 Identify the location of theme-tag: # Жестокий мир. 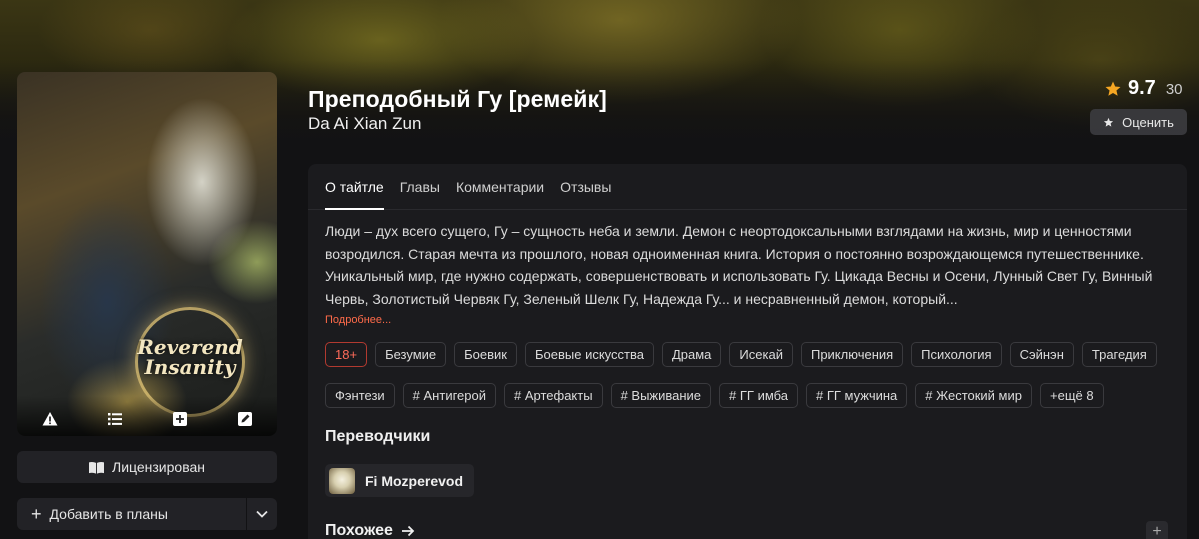
(973, 395).